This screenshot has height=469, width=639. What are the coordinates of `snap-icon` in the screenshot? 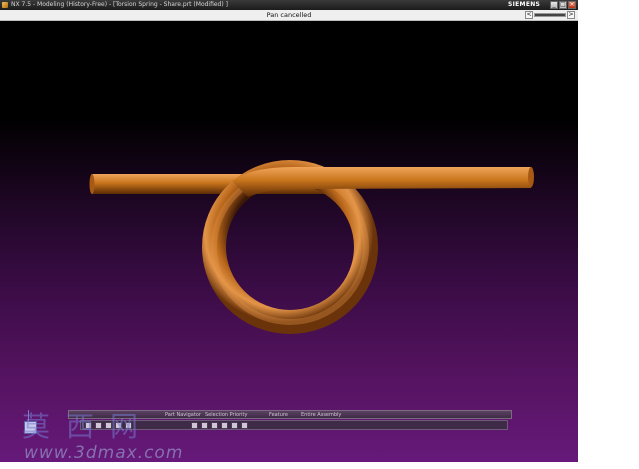 It's located at (214, 425).